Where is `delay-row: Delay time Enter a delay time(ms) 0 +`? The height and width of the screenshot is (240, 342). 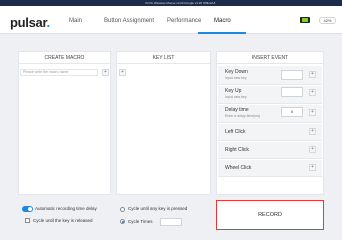
delay-row: Delay time Enter a delay time(ms) 0 + is located at coordinates (270, 114).